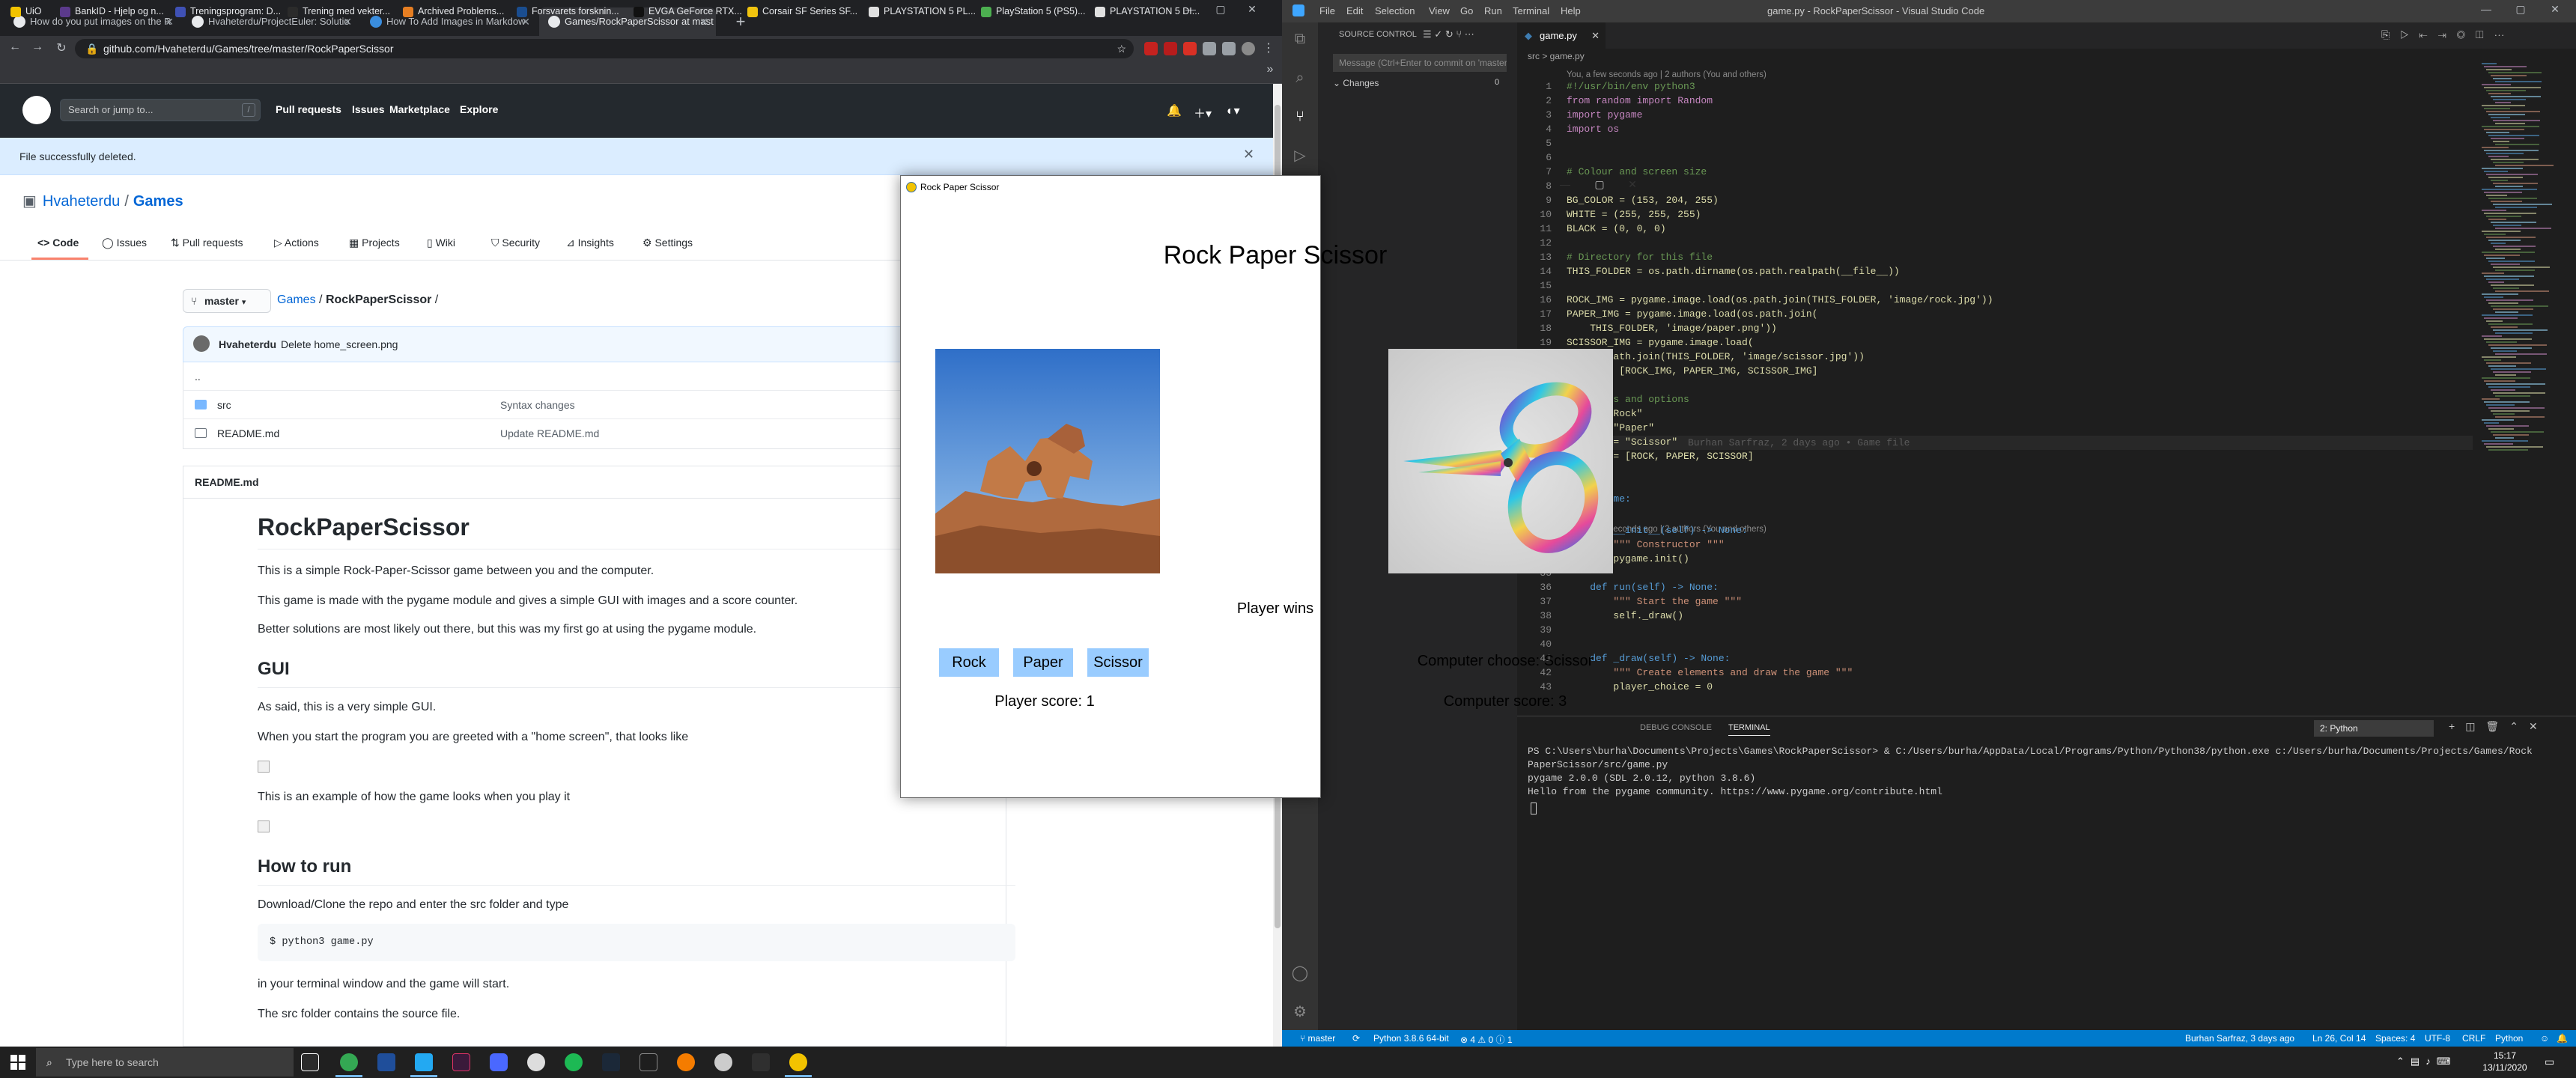  What do you see at coordinates (248, 433) in the screenshot?
I see `file-name: README.md` at bounding box center [248, 433].